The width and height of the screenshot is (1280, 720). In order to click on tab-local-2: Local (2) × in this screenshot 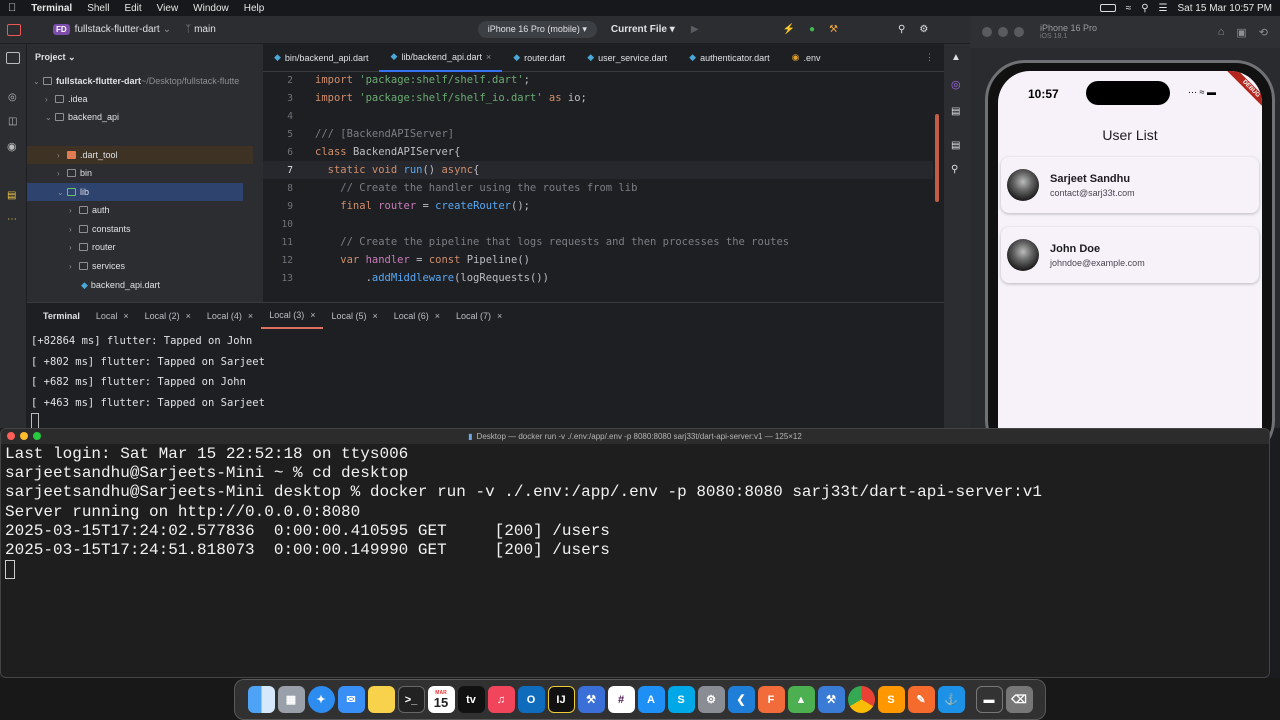, I will do `click(168, 316)`.